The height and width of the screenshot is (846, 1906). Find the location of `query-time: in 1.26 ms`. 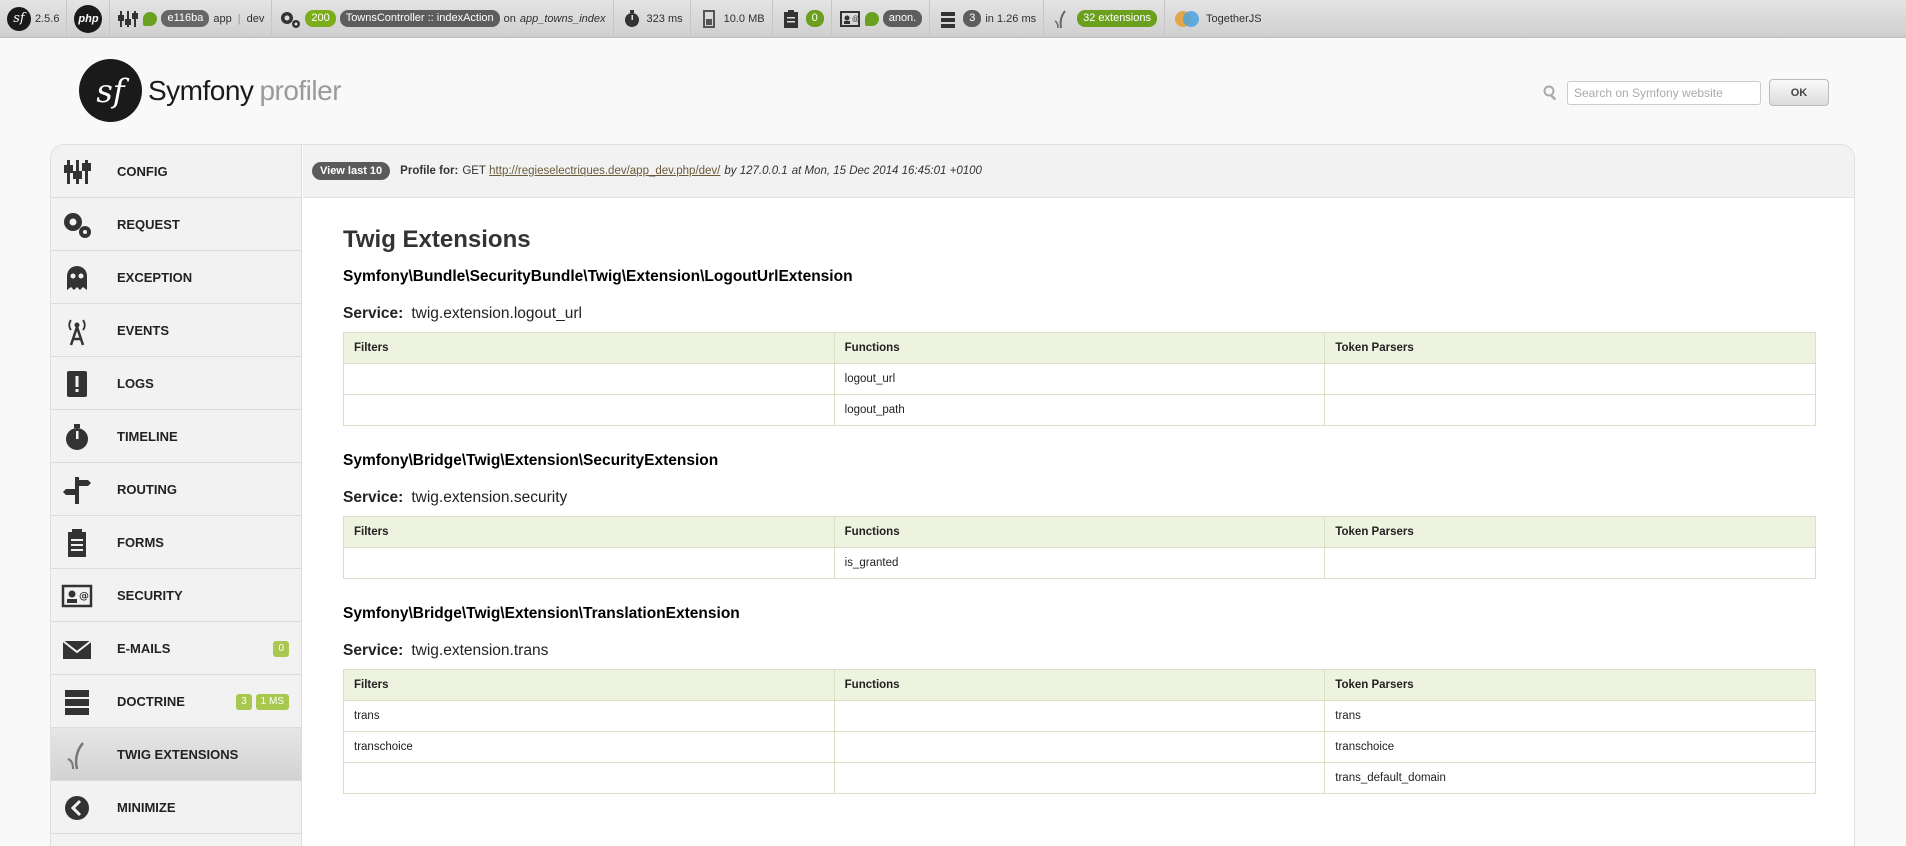

query-time: in 1.26 ms is located at coordinates (1011, 18).